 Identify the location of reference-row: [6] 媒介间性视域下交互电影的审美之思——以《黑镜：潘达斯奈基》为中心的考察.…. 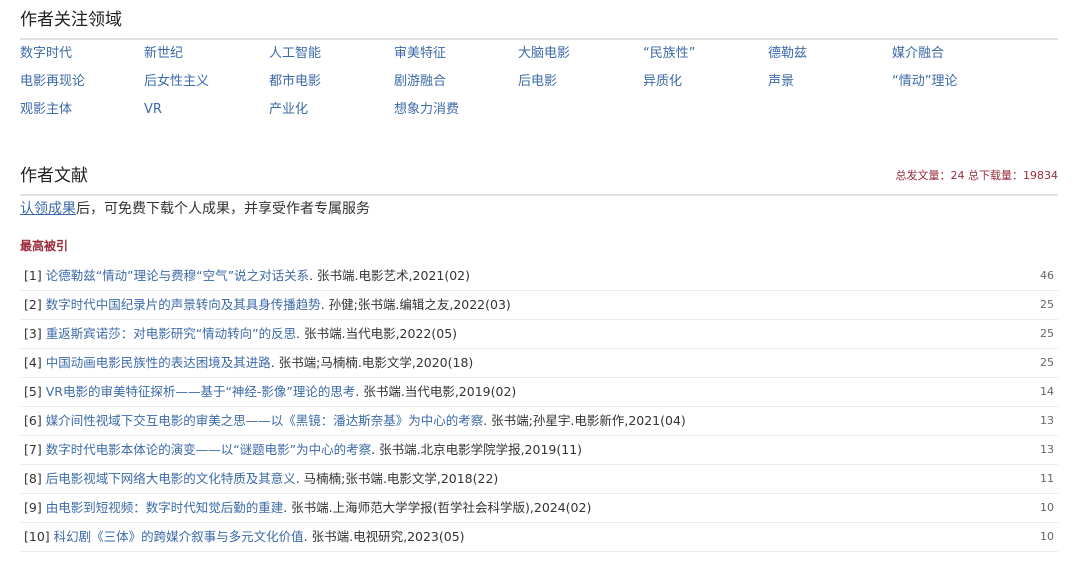
(539, 421).